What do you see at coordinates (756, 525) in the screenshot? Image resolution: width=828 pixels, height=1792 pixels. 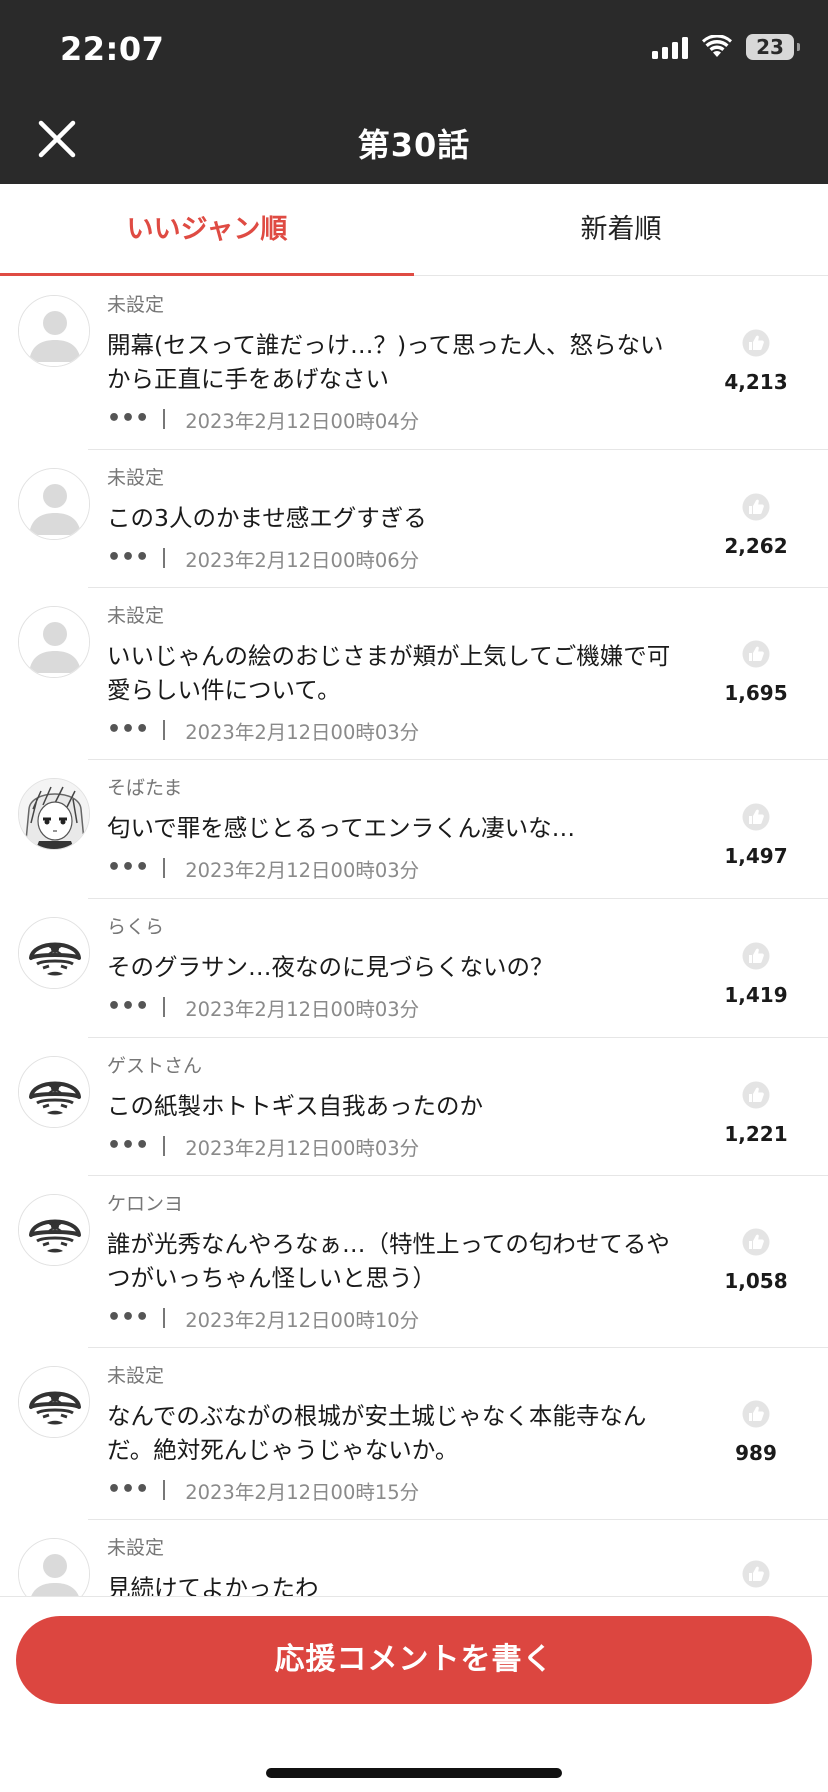 I see `like-button: 2,262` at bounding box center [756, 525].